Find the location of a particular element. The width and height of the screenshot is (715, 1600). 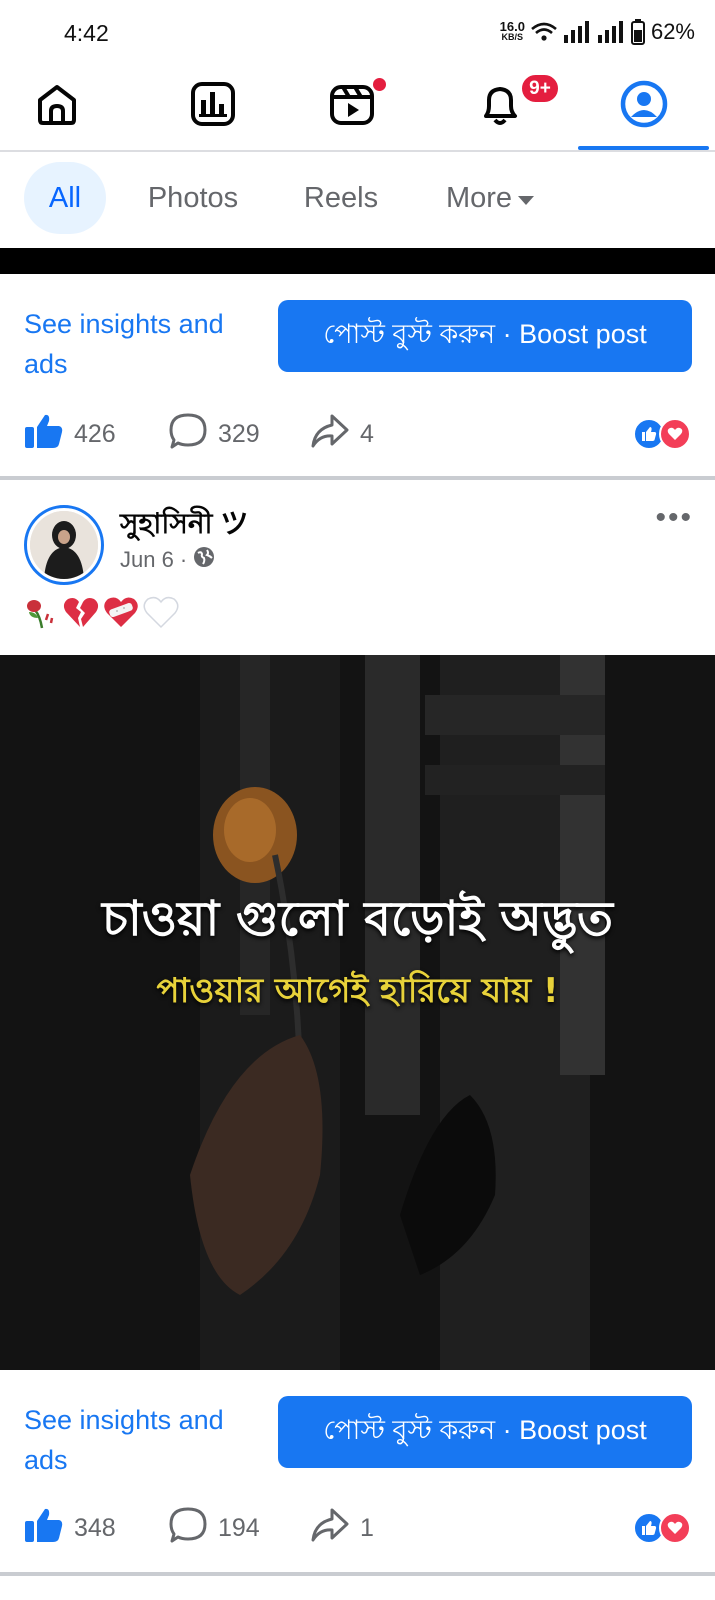

filter-photos: Photos is located at coordinates (193, 198).